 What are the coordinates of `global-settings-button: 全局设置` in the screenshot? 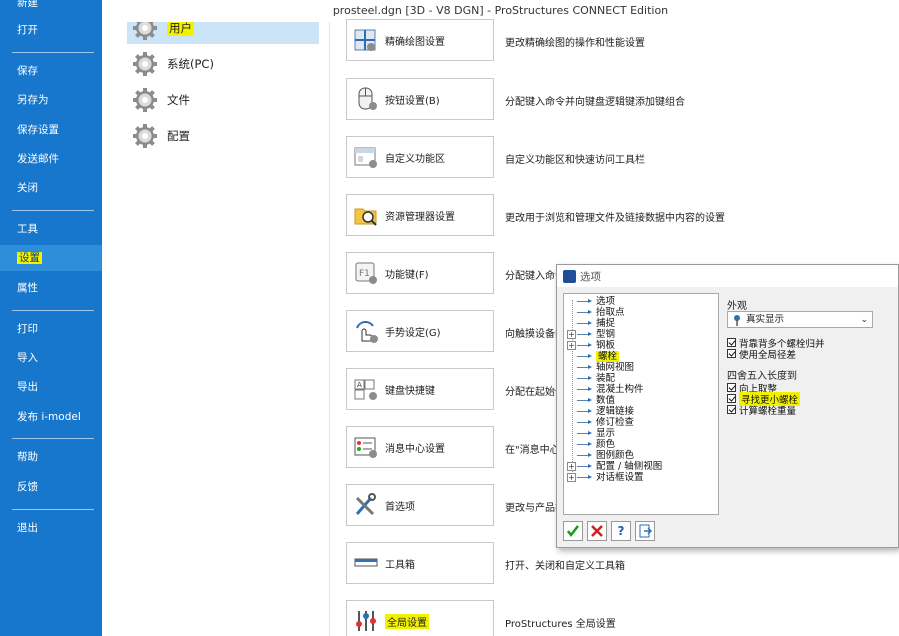 It's located at (420, 618).